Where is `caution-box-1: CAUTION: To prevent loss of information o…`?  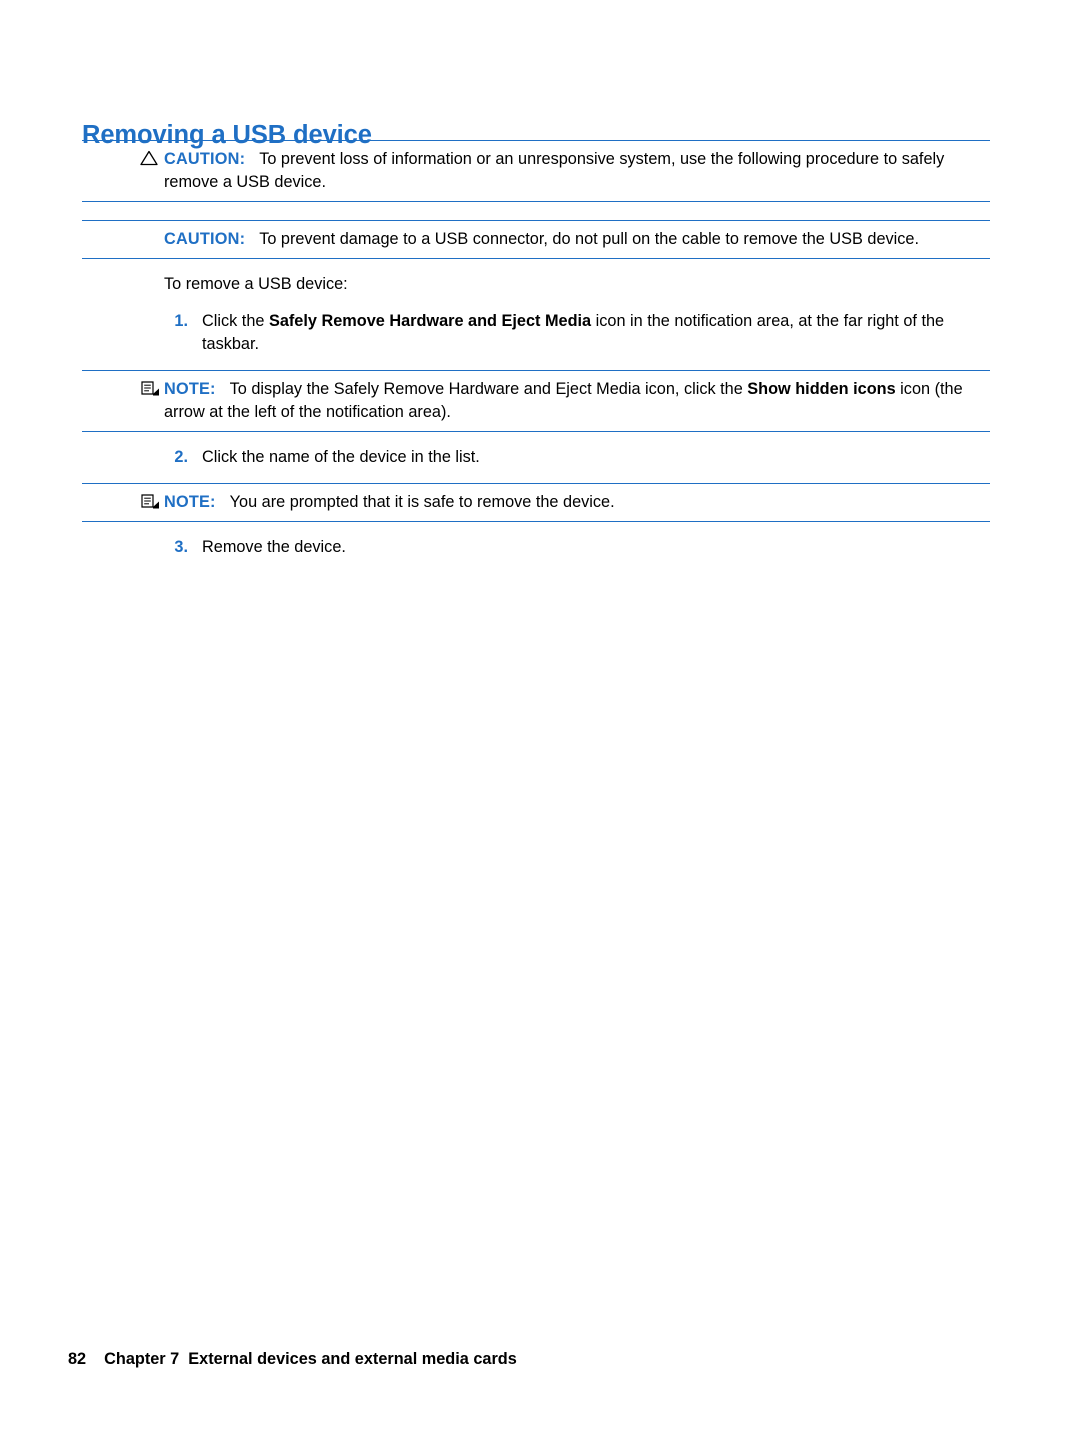 caution-box-1: CAUTION: To prevent loss of information o… is located at coordinates (536, 171).